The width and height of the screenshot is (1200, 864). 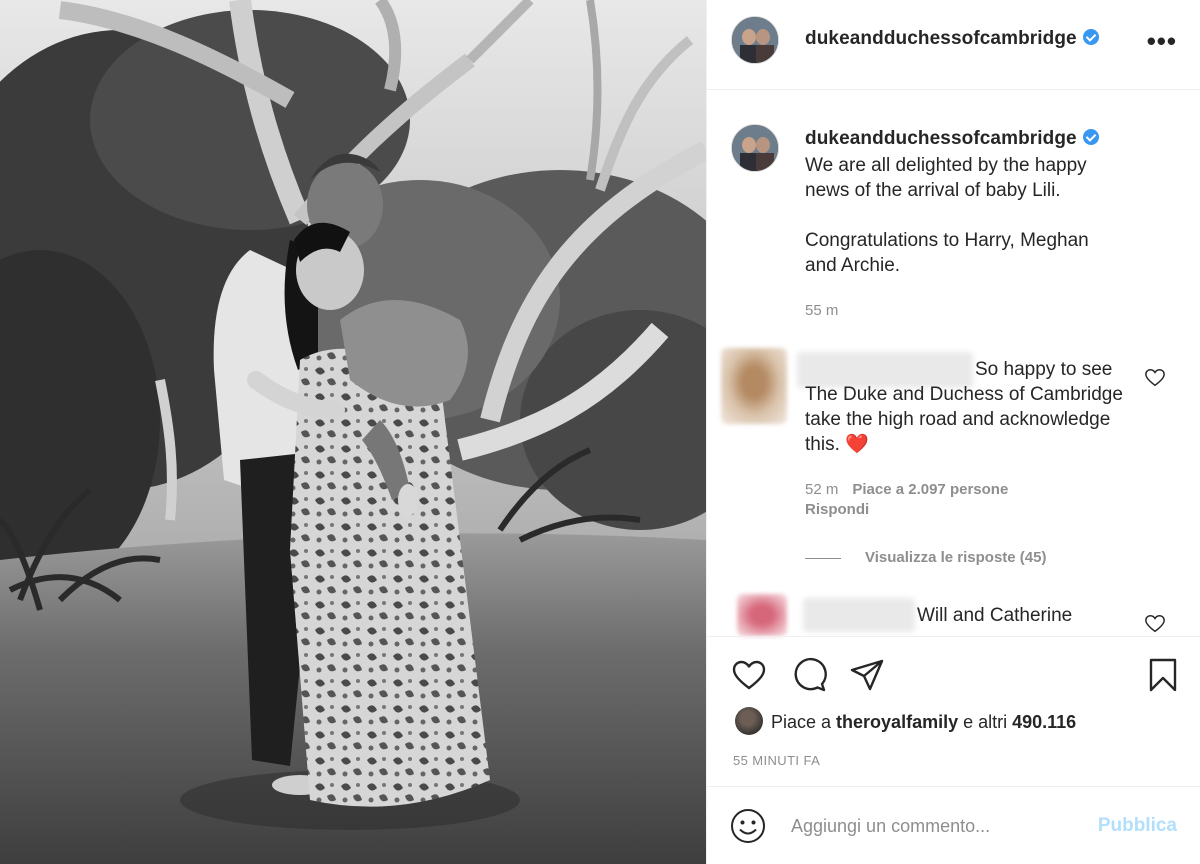 I want to click on liker-username: theroyalfamily, so click(x=897, y=722).